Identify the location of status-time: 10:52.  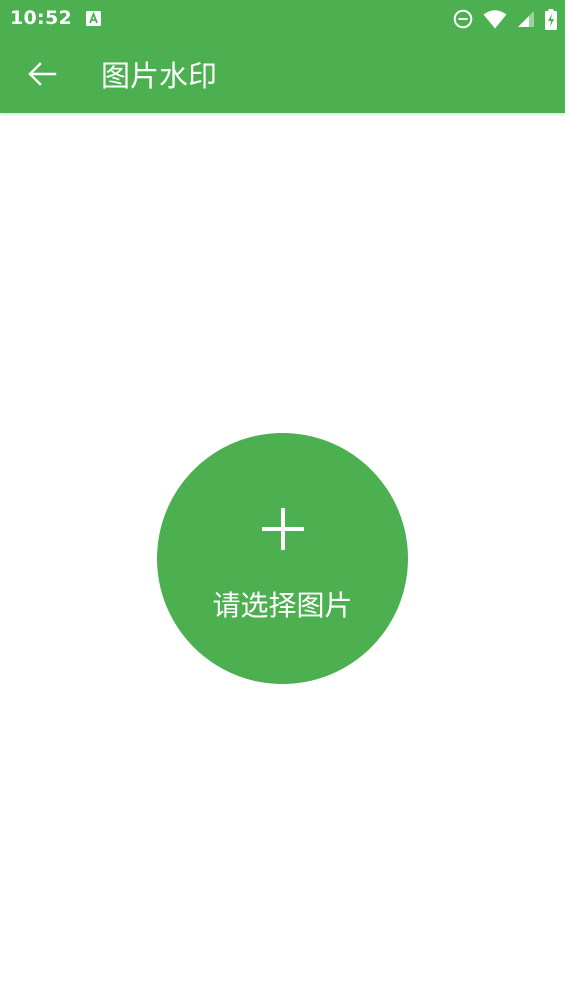
(41, 18).